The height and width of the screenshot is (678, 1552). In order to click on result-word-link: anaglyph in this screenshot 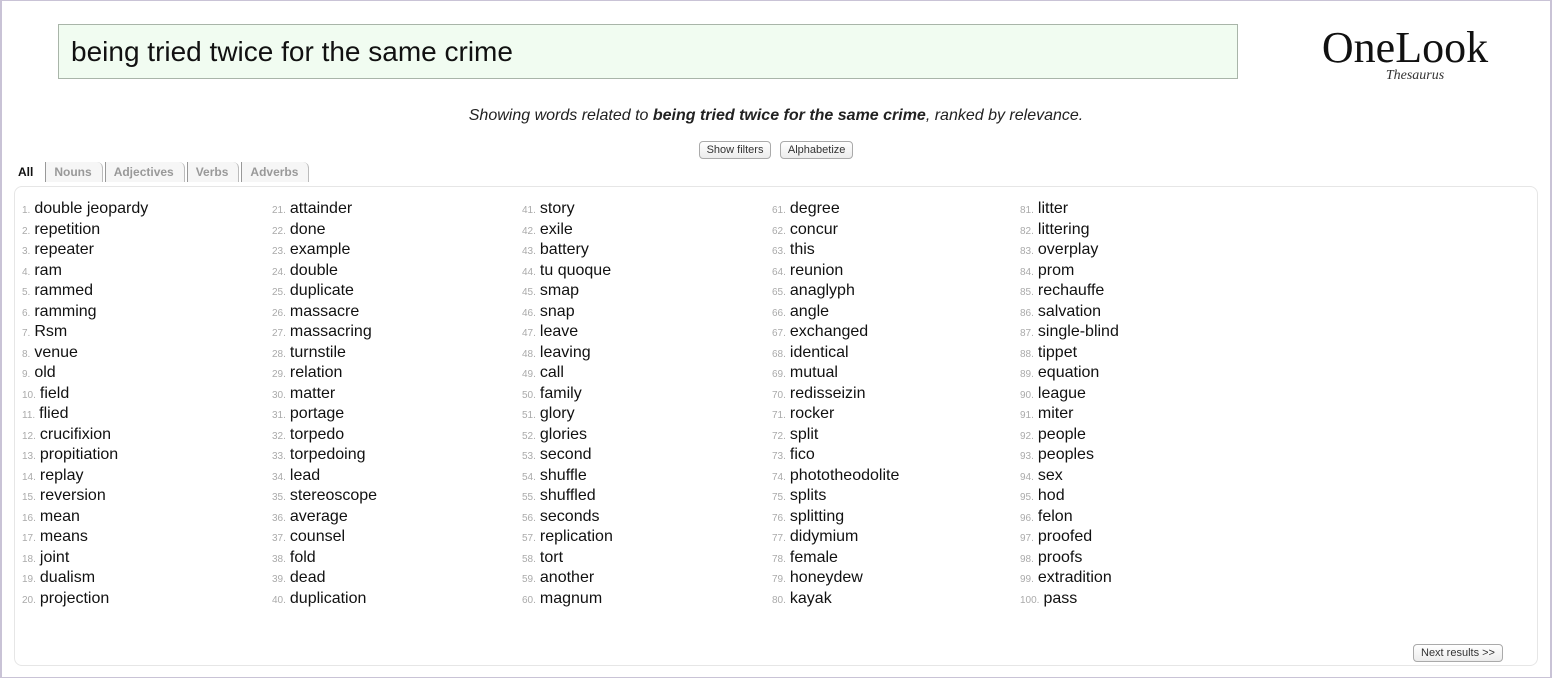, I will do `click(822, 290)`.